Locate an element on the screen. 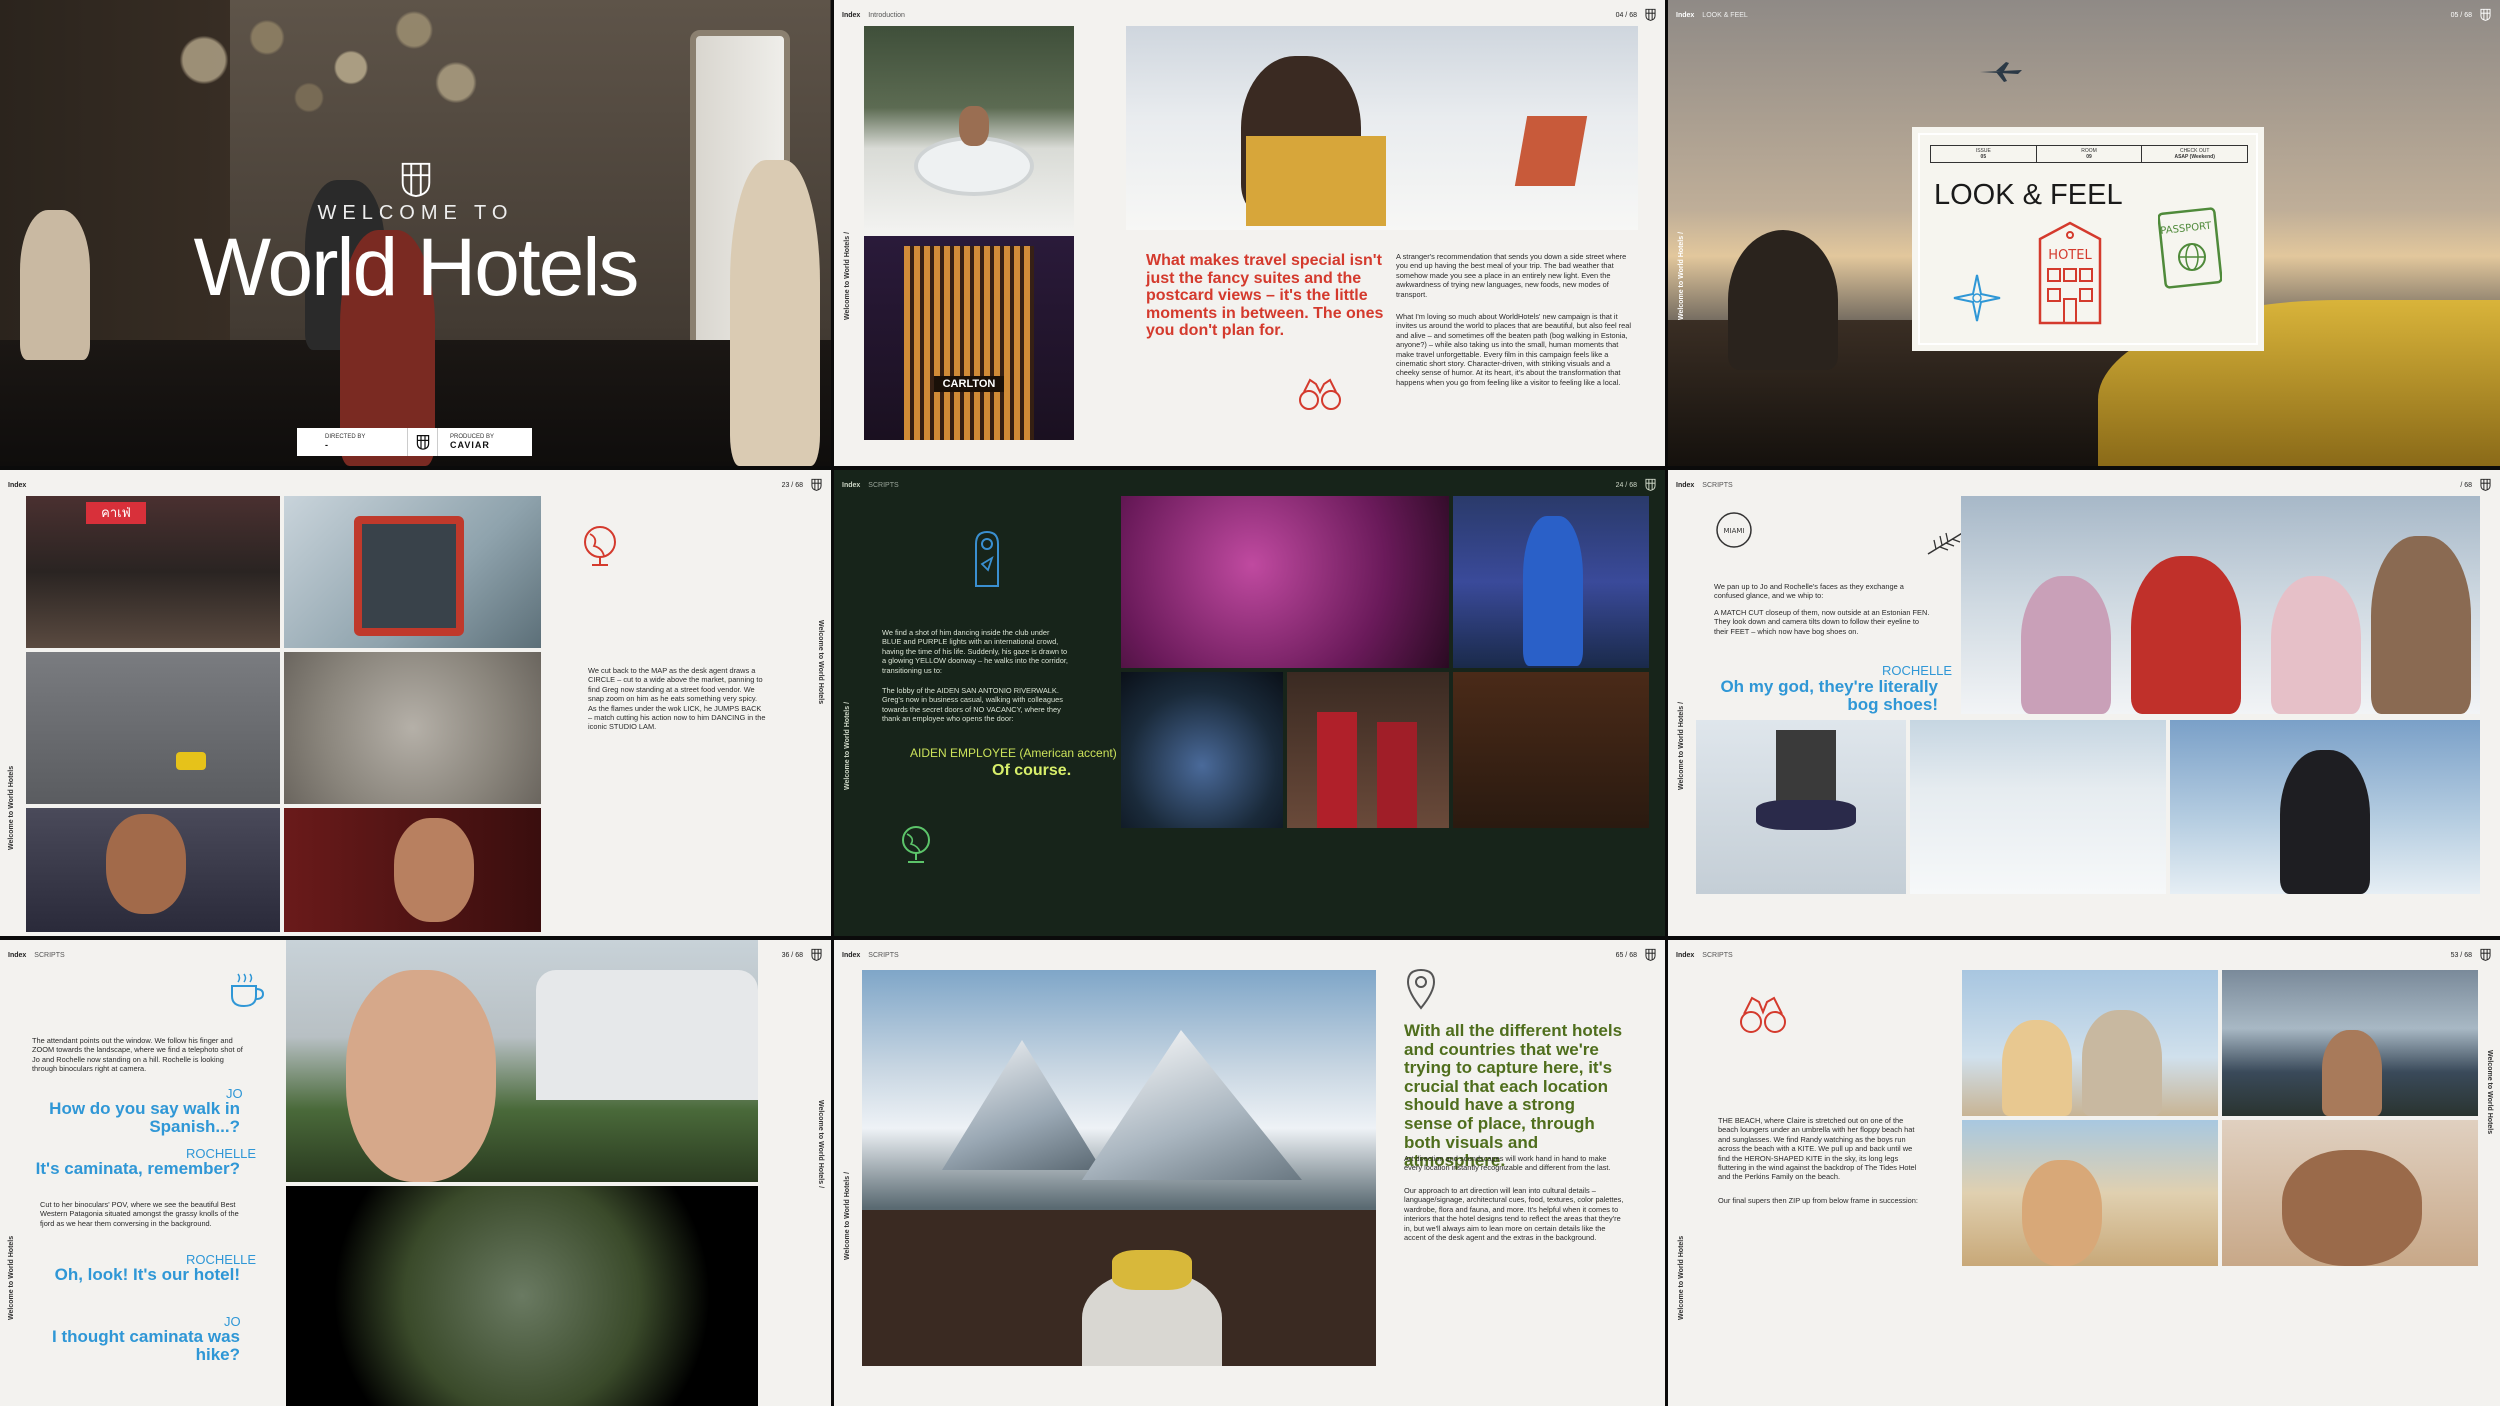 The image size is (2500, 1406). kite-watchers-photo is located at coordinates (2090, 1043).